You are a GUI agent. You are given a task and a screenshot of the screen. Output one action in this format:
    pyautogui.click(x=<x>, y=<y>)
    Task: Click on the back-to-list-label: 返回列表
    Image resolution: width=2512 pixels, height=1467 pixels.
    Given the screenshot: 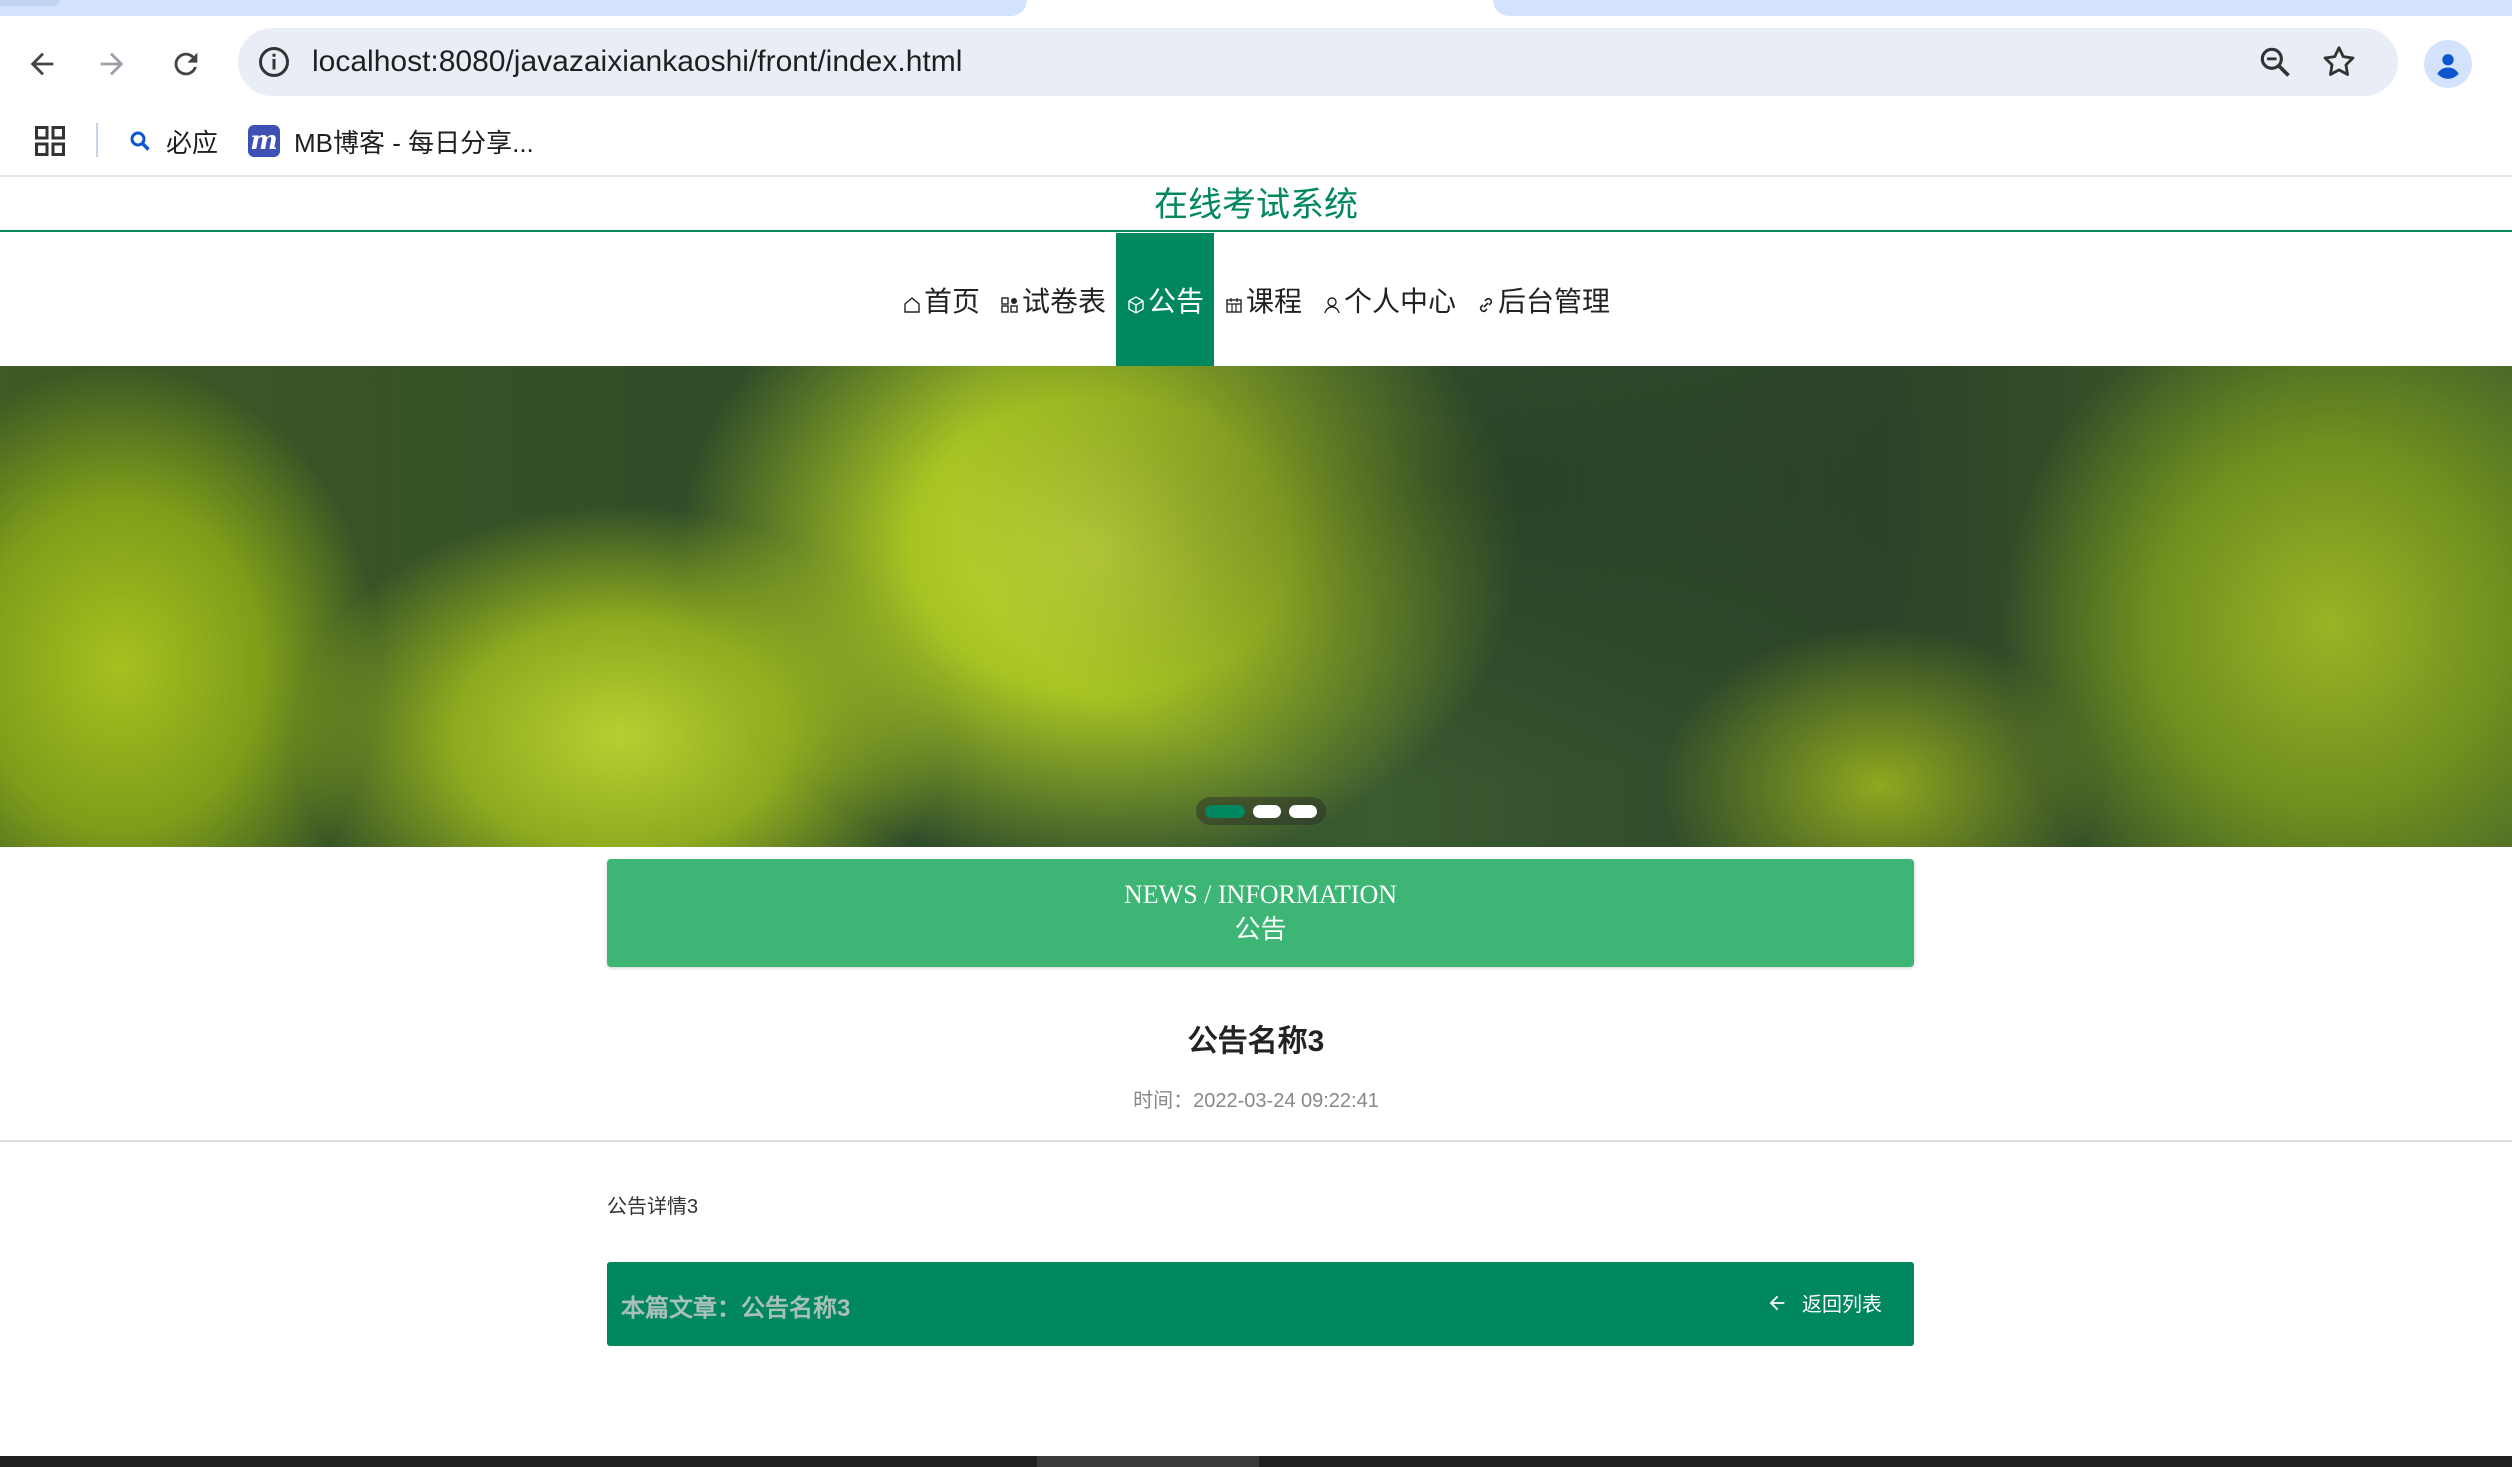 What is the action you would take?
    pyautogui.click(x=1842, y=1305)
    